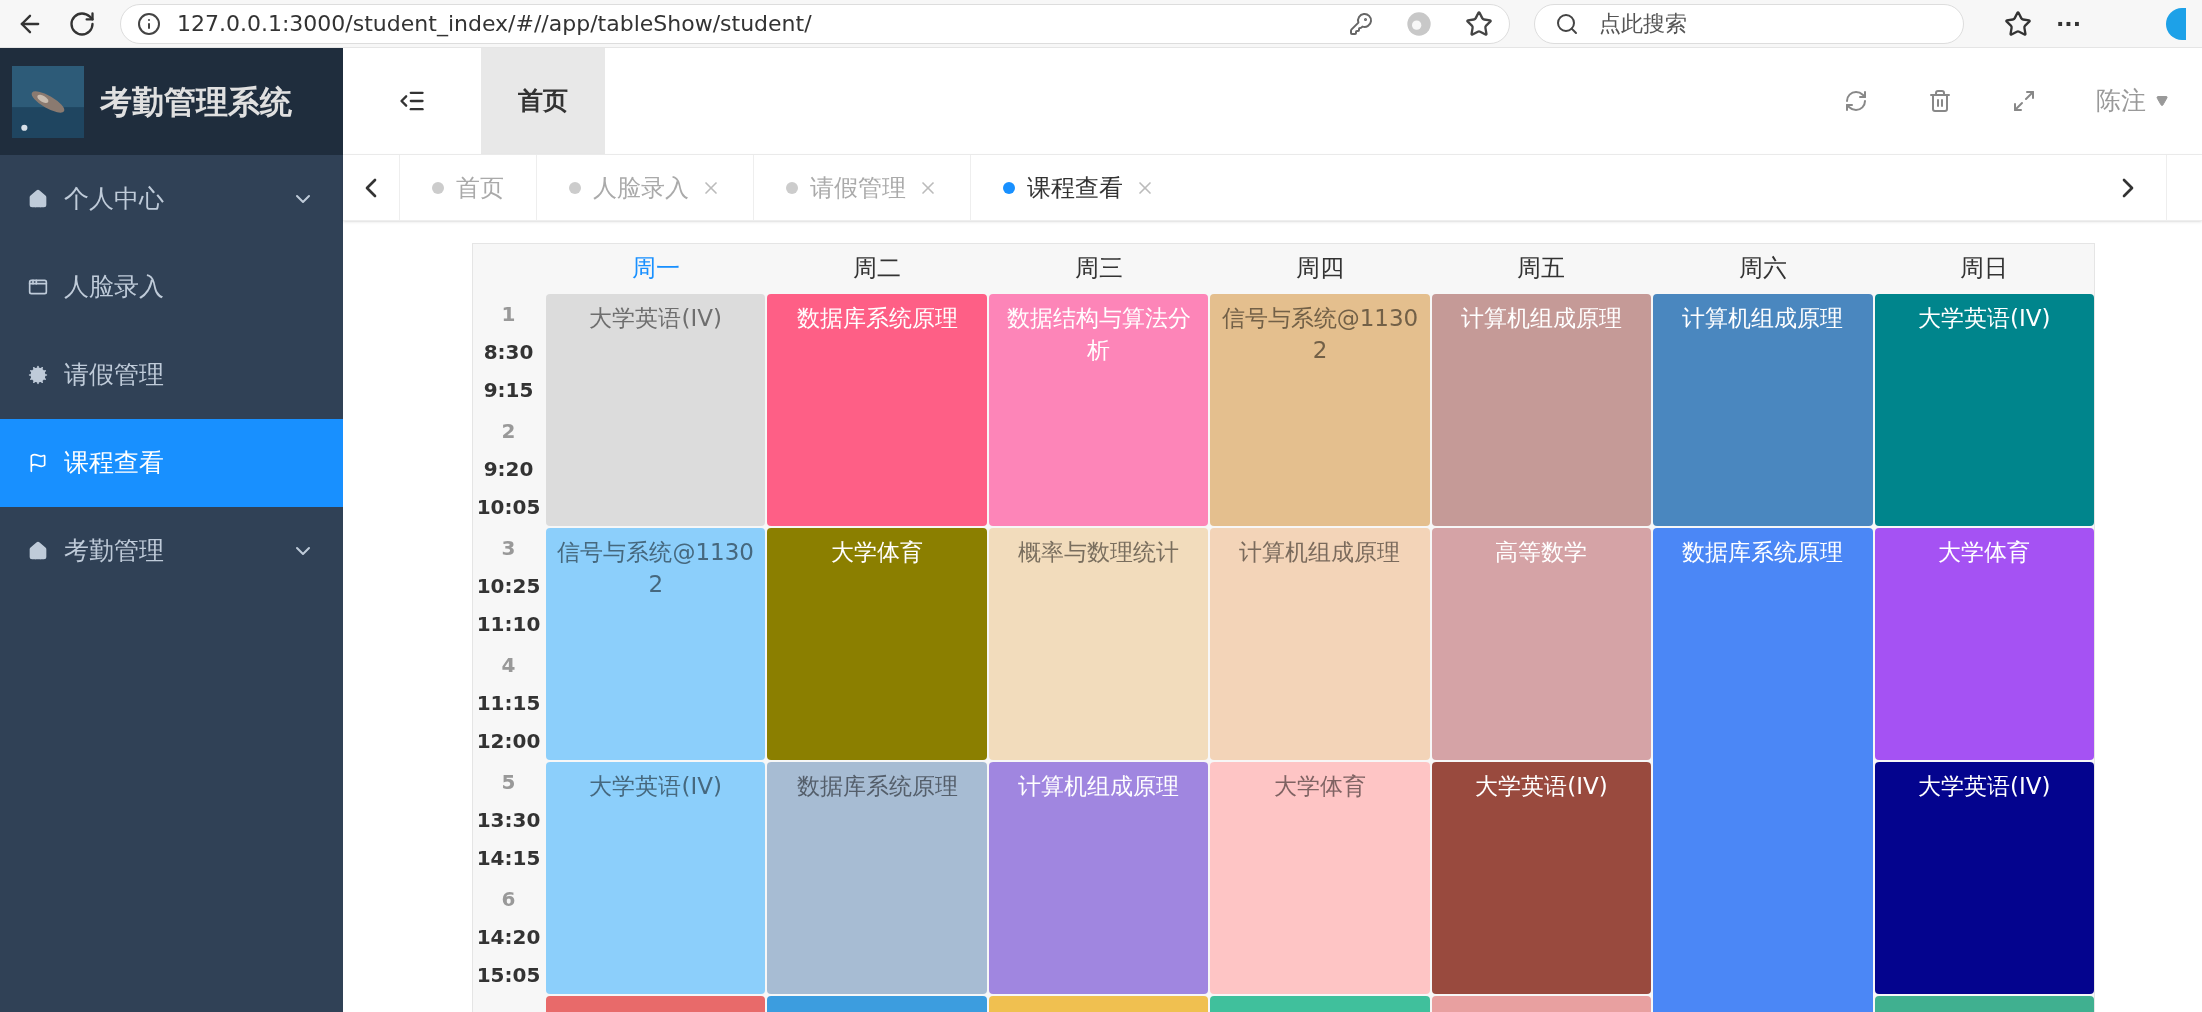 Image resolution: width=2202 pixels, height=1012 pixels. Describe the element at coordinates (2024, 101) in the screenshot. I see `fullscreen-icon` at that location.